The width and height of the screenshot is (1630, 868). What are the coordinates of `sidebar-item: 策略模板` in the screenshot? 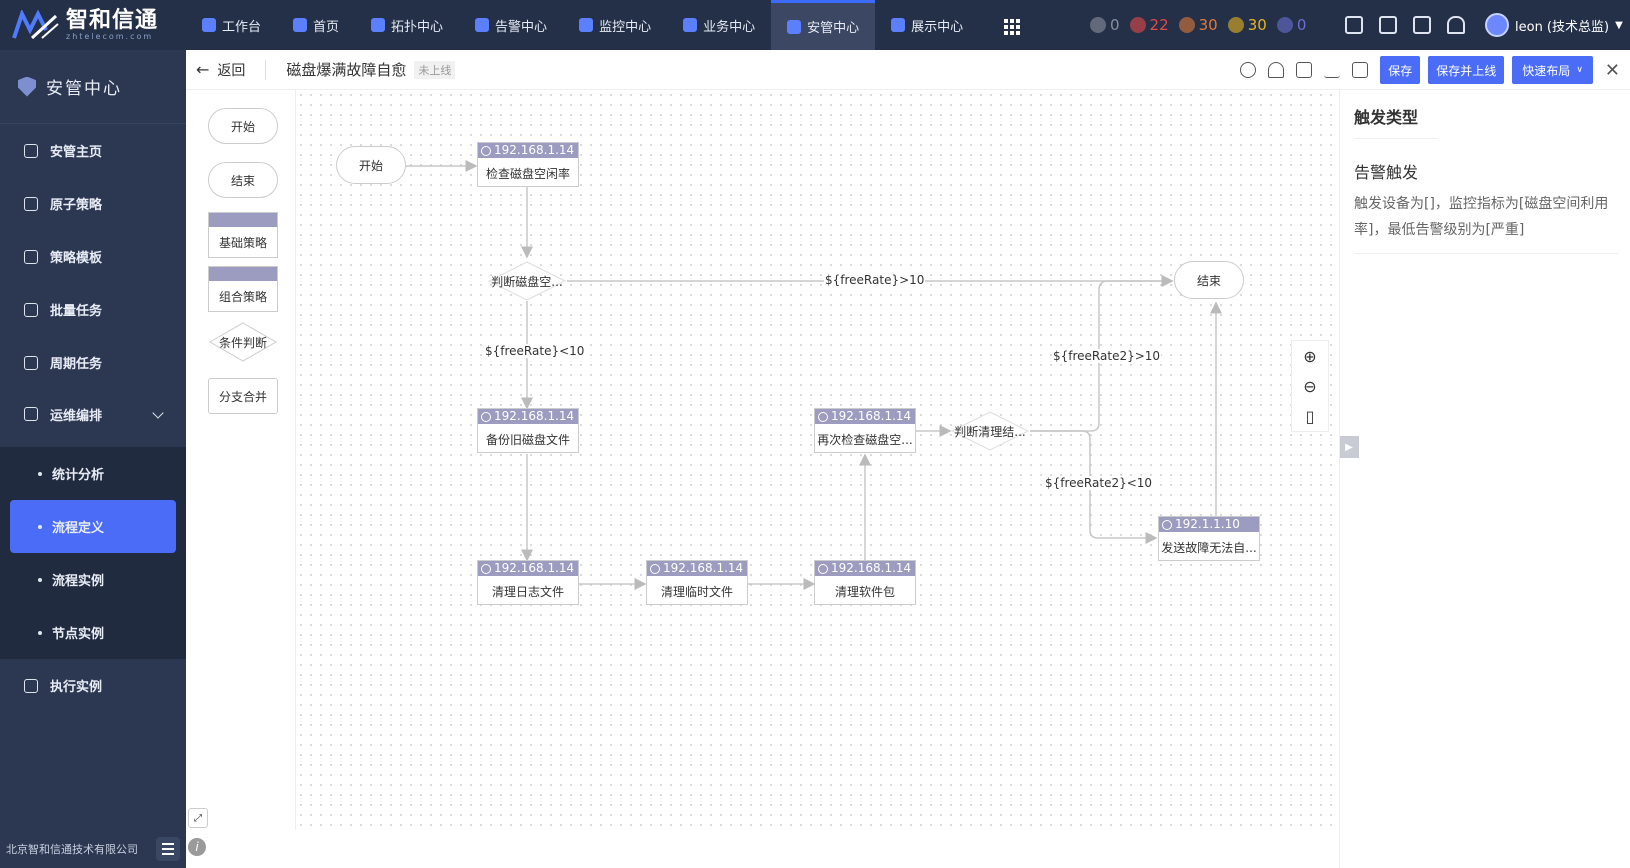 It's located at (93, 256).